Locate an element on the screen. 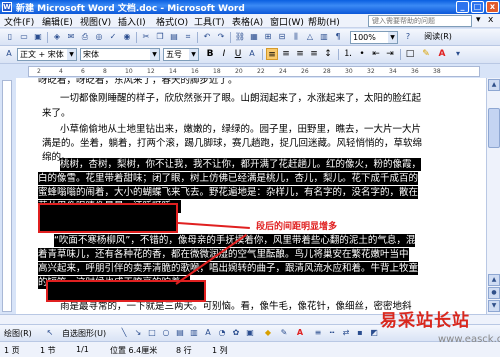 The image size is (500, 357). bullets-icon: • is located at coordinates (362, 54).